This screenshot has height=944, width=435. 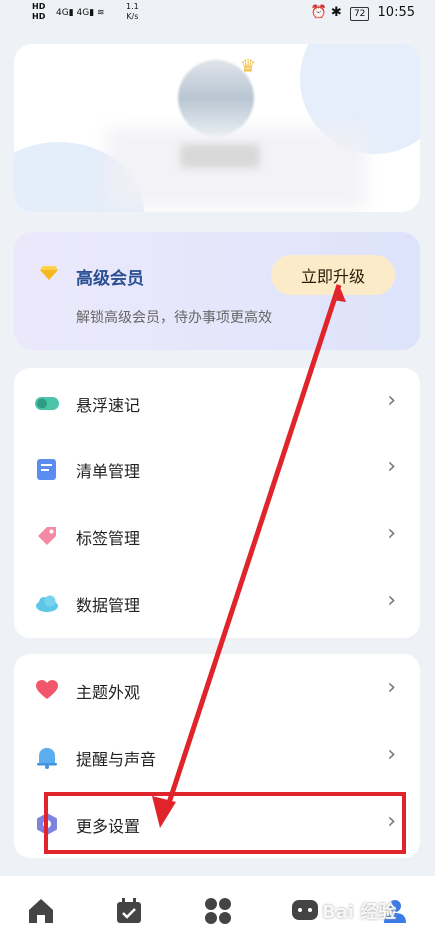 What do you see at coordinates (225, 823) in the screenshot?
I see `highlight-box` at bounding box center [225, 823].